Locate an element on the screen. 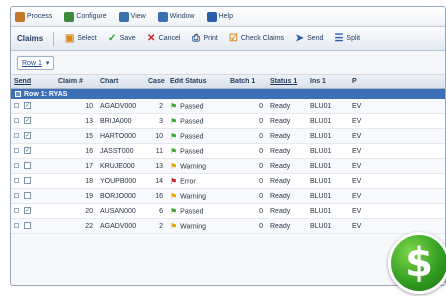 This screenshot has width=446, height=296. split-button: ☰ Split is located at coordinates (346, 38).